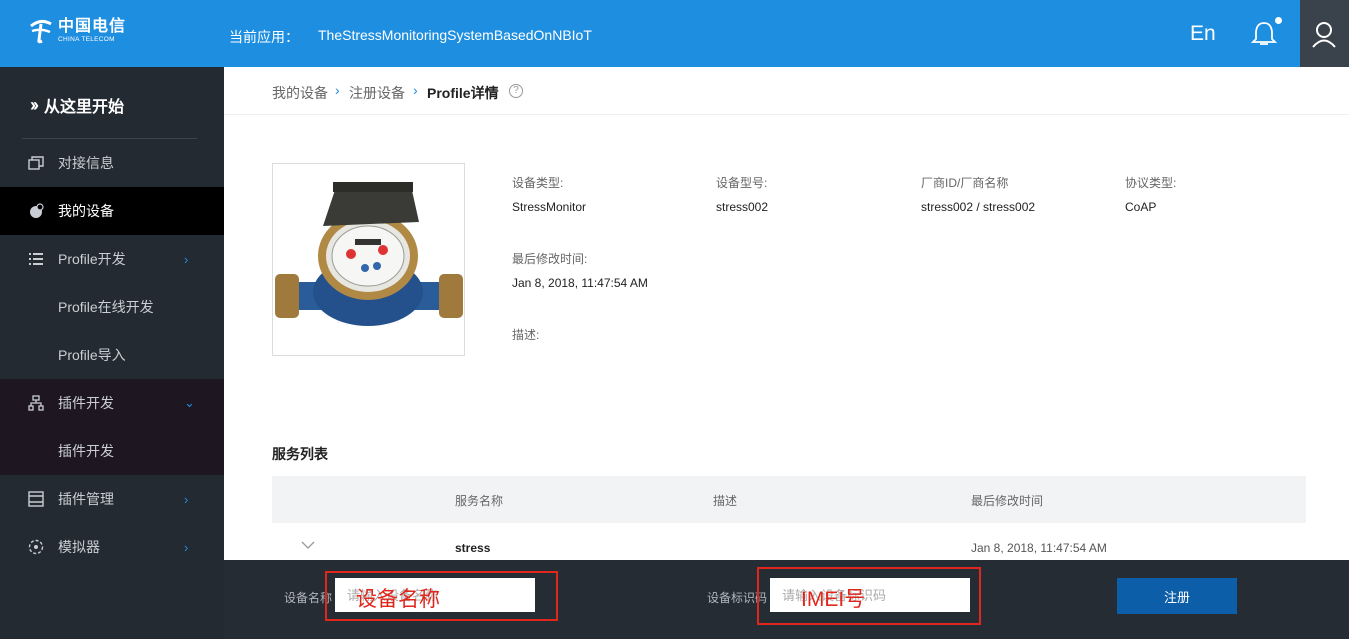 The height and width of the screenshot is (639, 1349). I want to click on expand-chevron-down-icon, so click(308, 545).